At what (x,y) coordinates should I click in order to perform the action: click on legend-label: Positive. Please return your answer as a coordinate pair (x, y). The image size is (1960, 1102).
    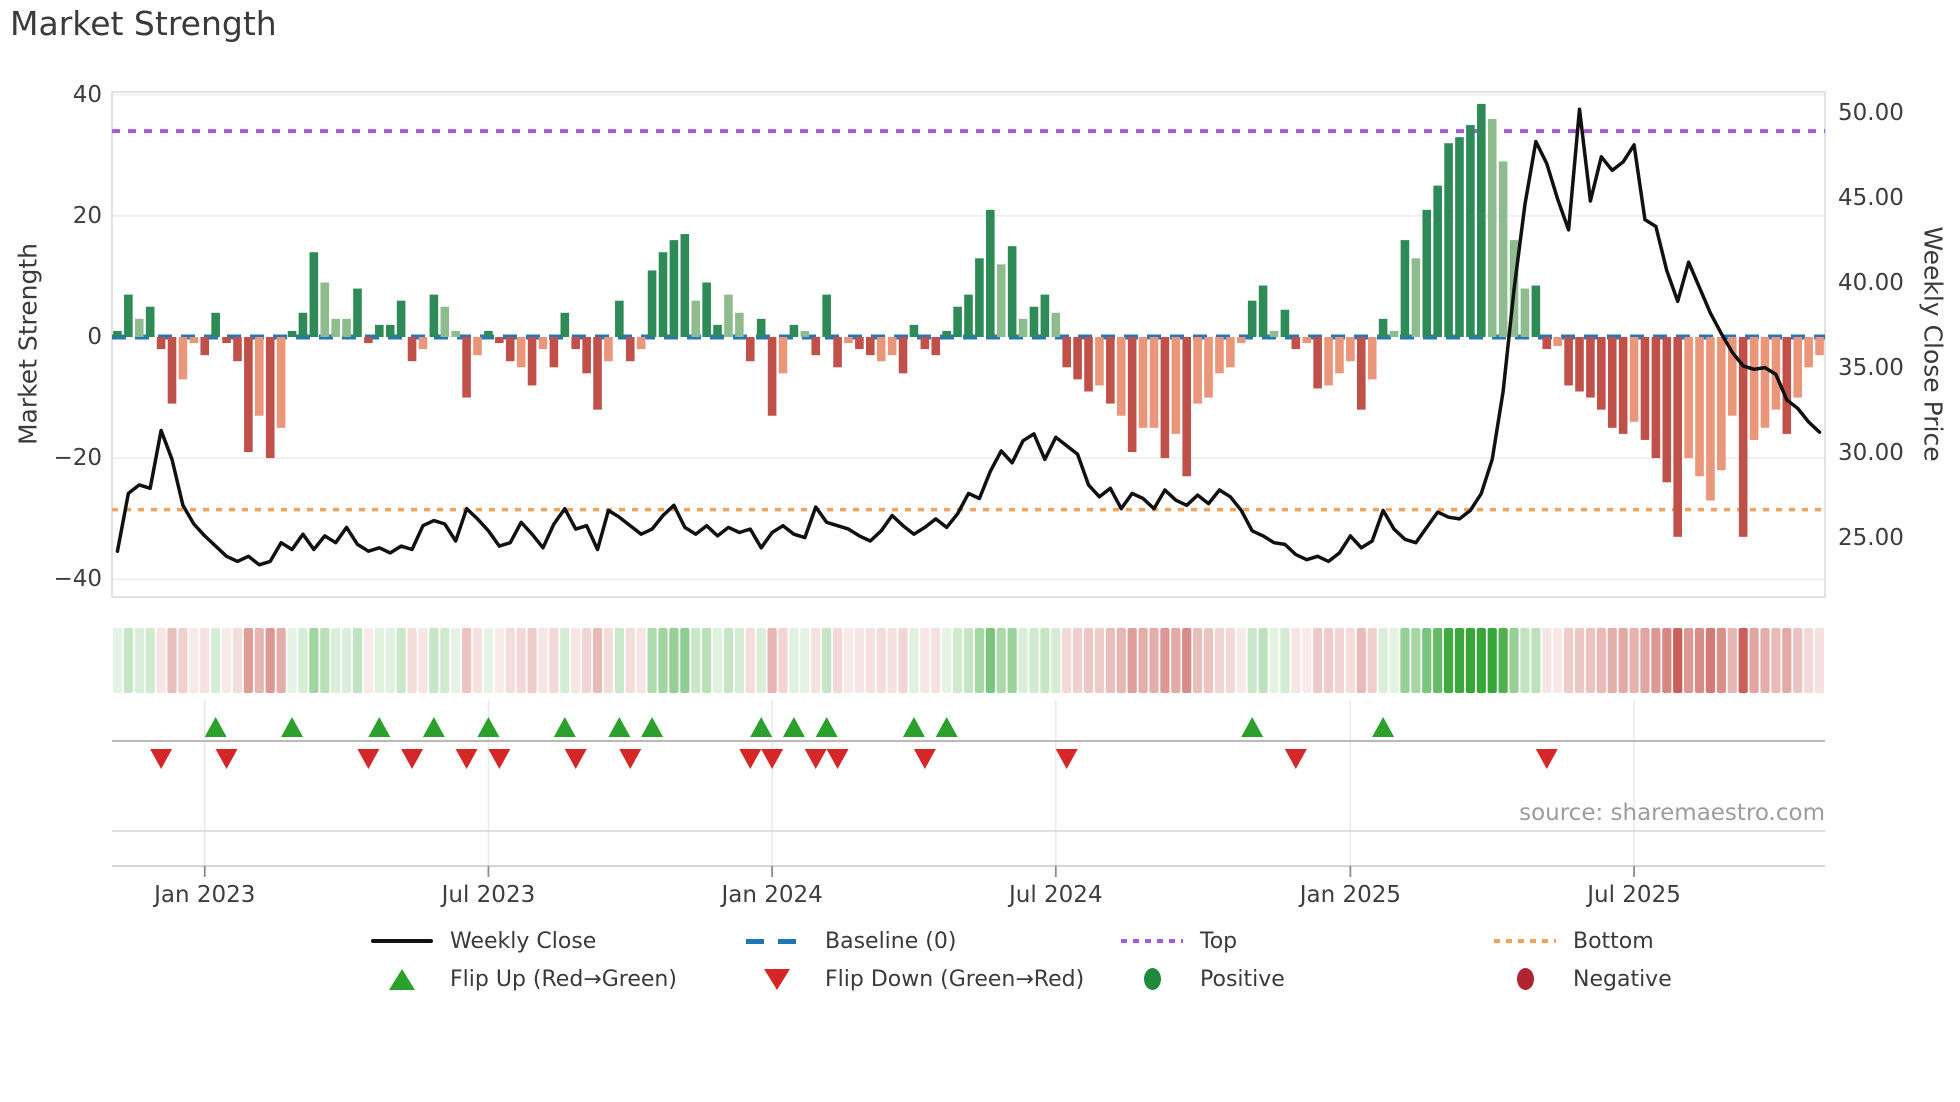
    Looking at the image, I should click on (1242, 979).